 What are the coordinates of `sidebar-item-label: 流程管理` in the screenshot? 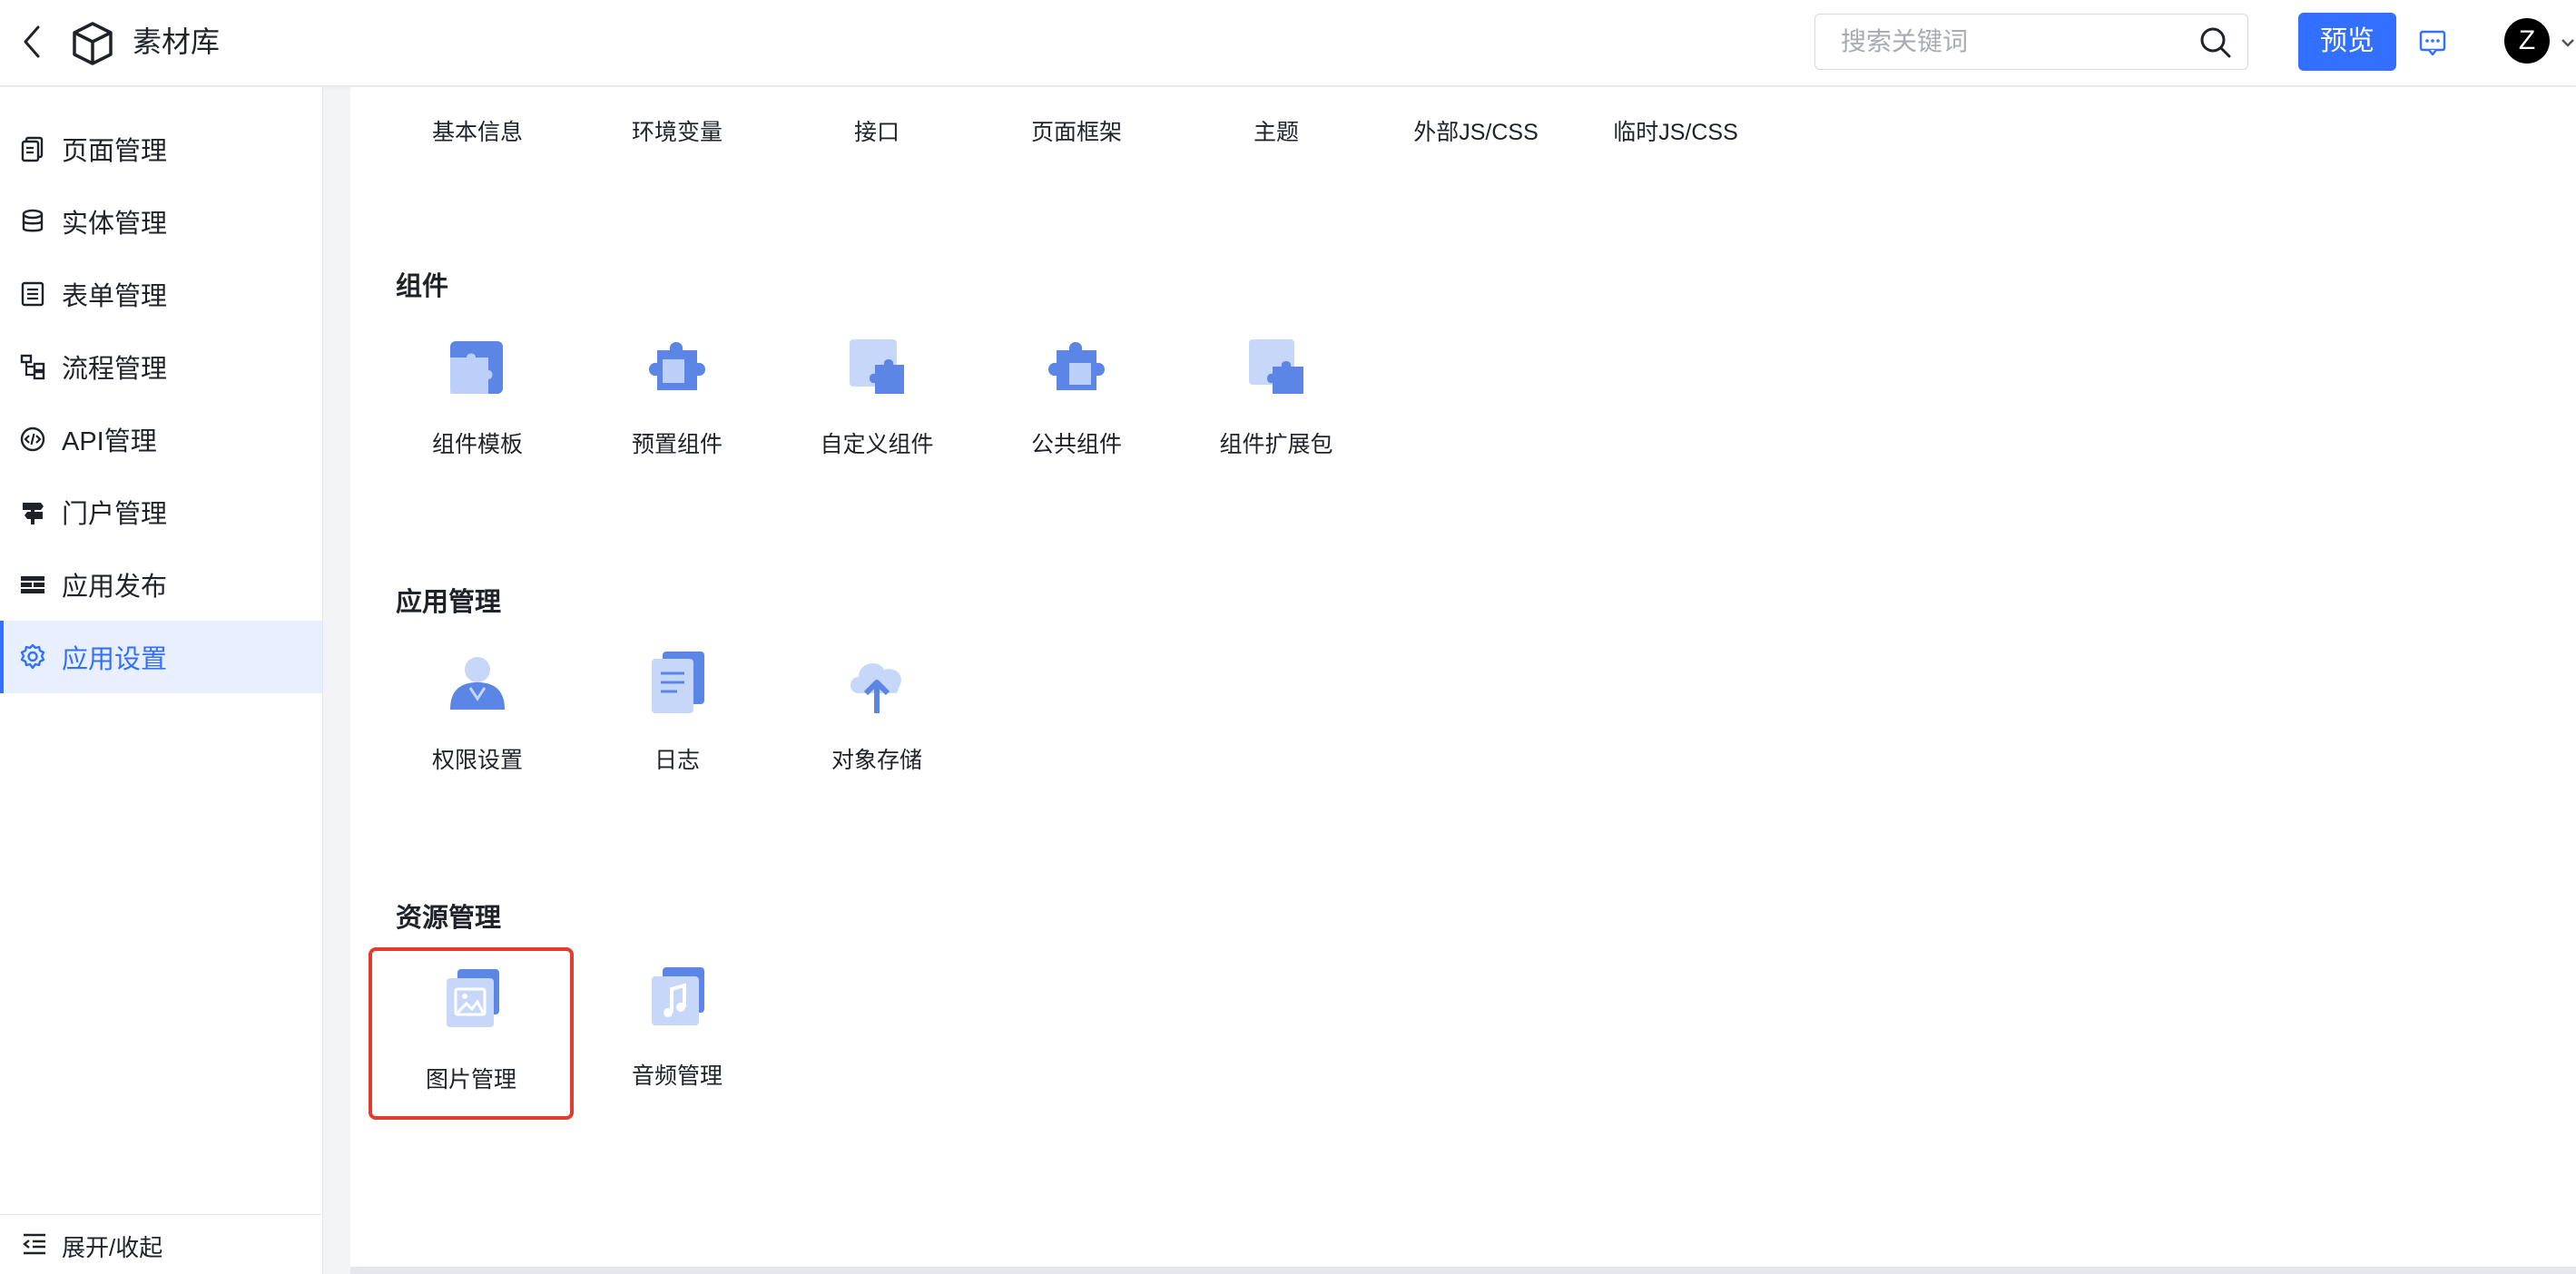 It's located at (115, 369).